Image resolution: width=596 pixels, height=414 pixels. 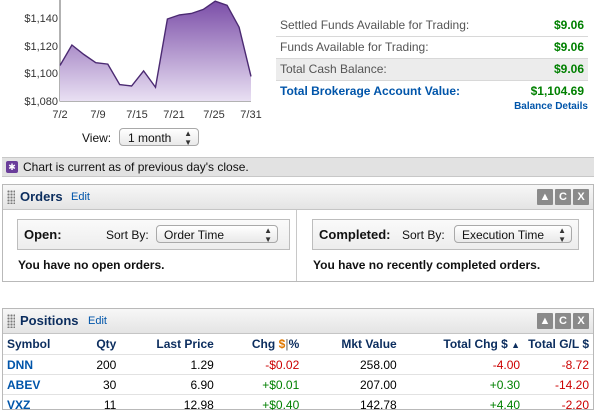 I want to click on completed-orders-toolbar: Completed: Sort By: Execution Time ▲▼, so click(x=445, y=234).